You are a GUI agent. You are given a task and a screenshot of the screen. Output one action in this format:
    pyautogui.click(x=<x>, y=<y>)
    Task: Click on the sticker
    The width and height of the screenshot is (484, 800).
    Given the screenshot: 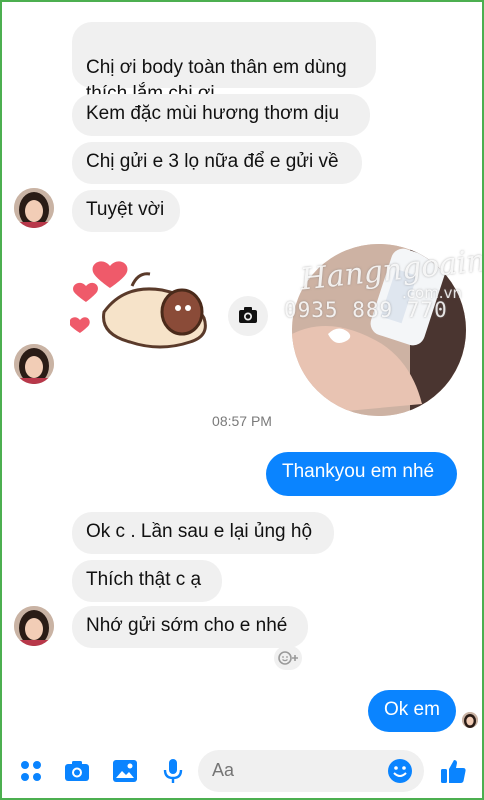 What is the action you would take?
    pyautogui.click(x=144, y=308)
    